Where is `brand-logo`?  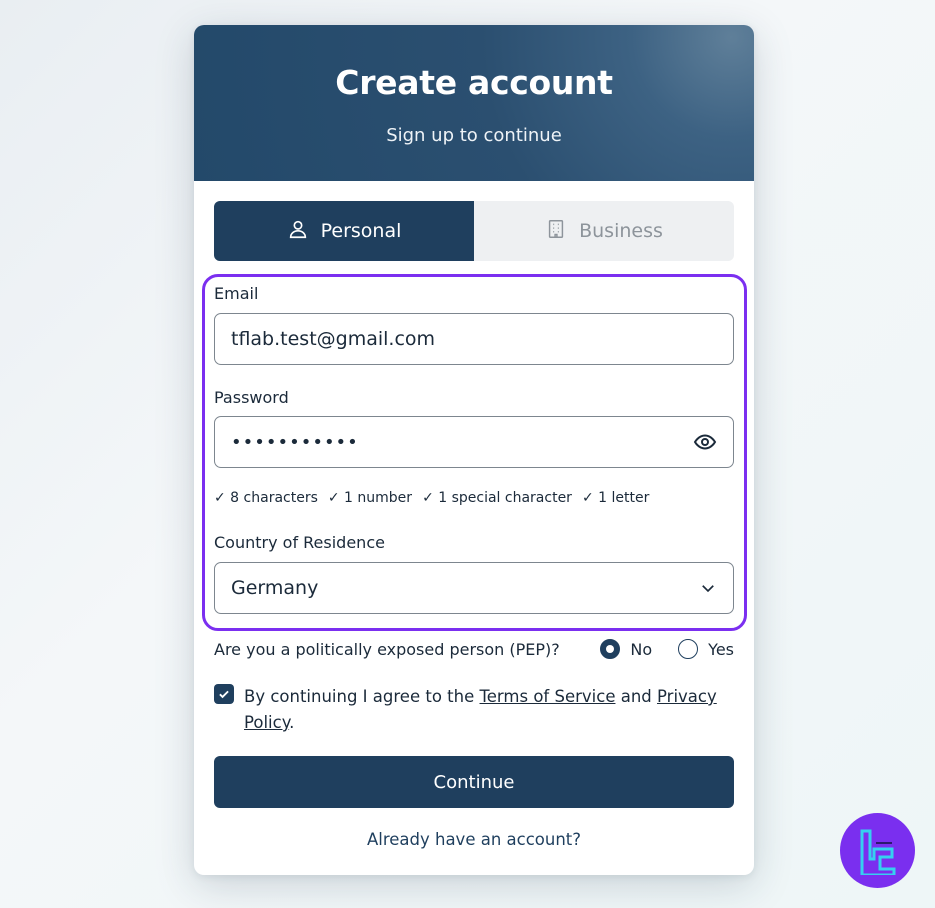
brand-logo is located at coordinates (877, 850).